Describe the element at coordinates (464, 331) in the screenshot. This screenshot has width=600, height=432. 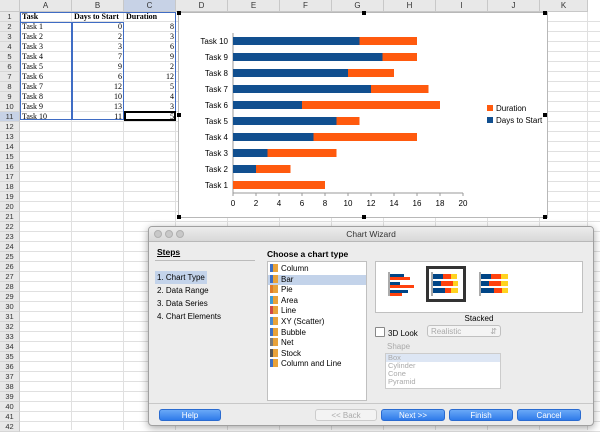
I see `look-style-select: Realistic ⇵` at that location.